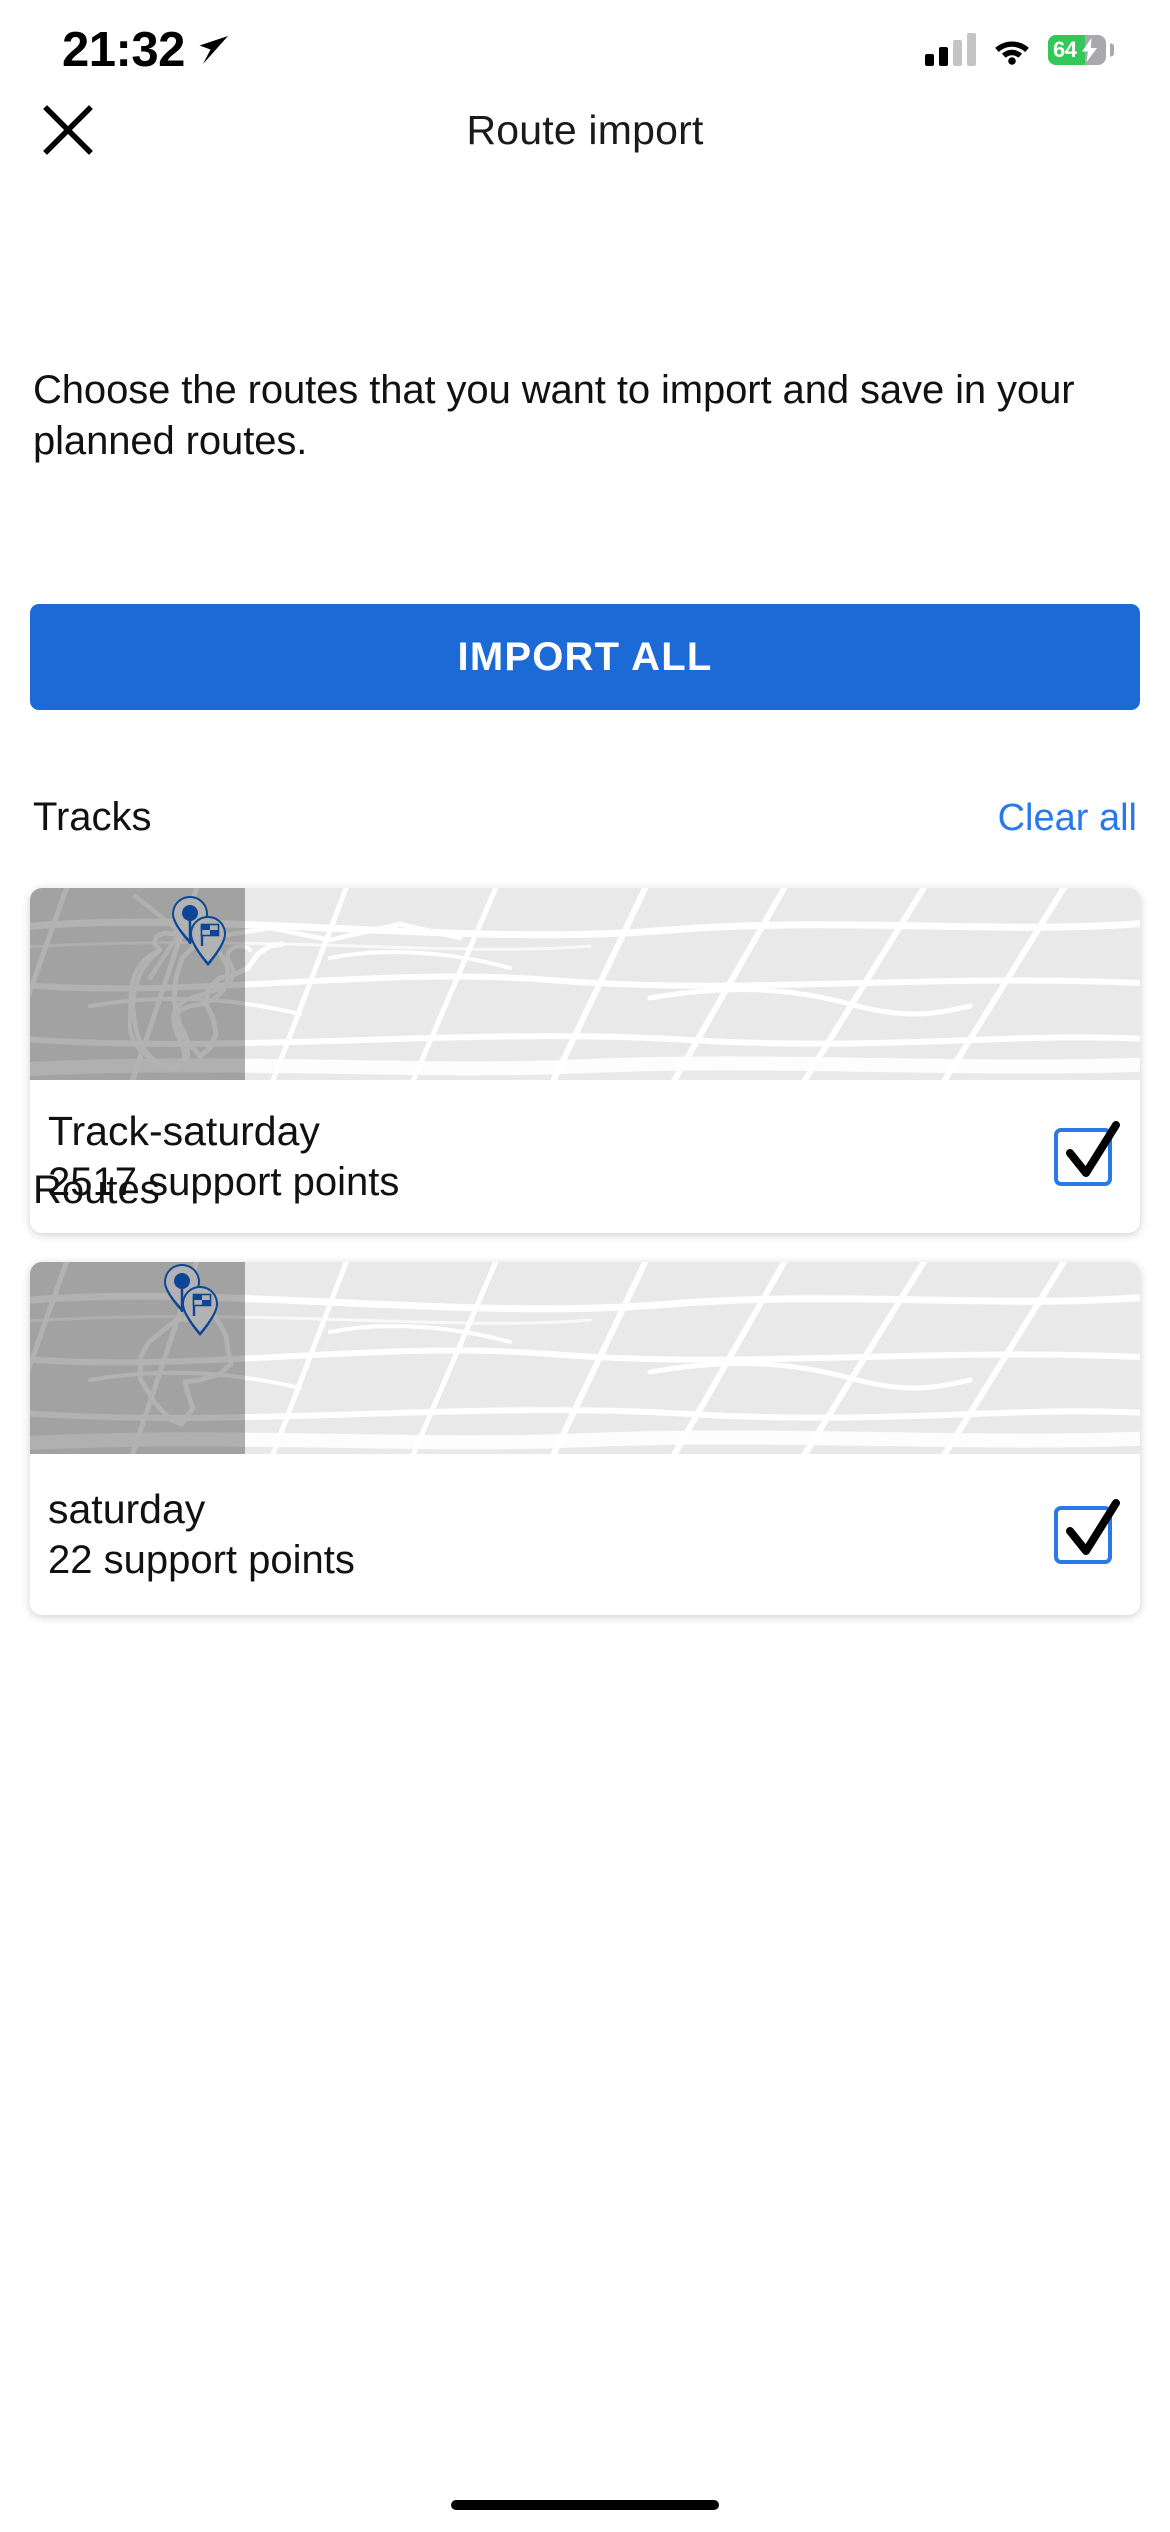  Describe the element at coordinates (585, 1534) in the screenshot. I see `route-card-body: saturday 22 support points` at that location.